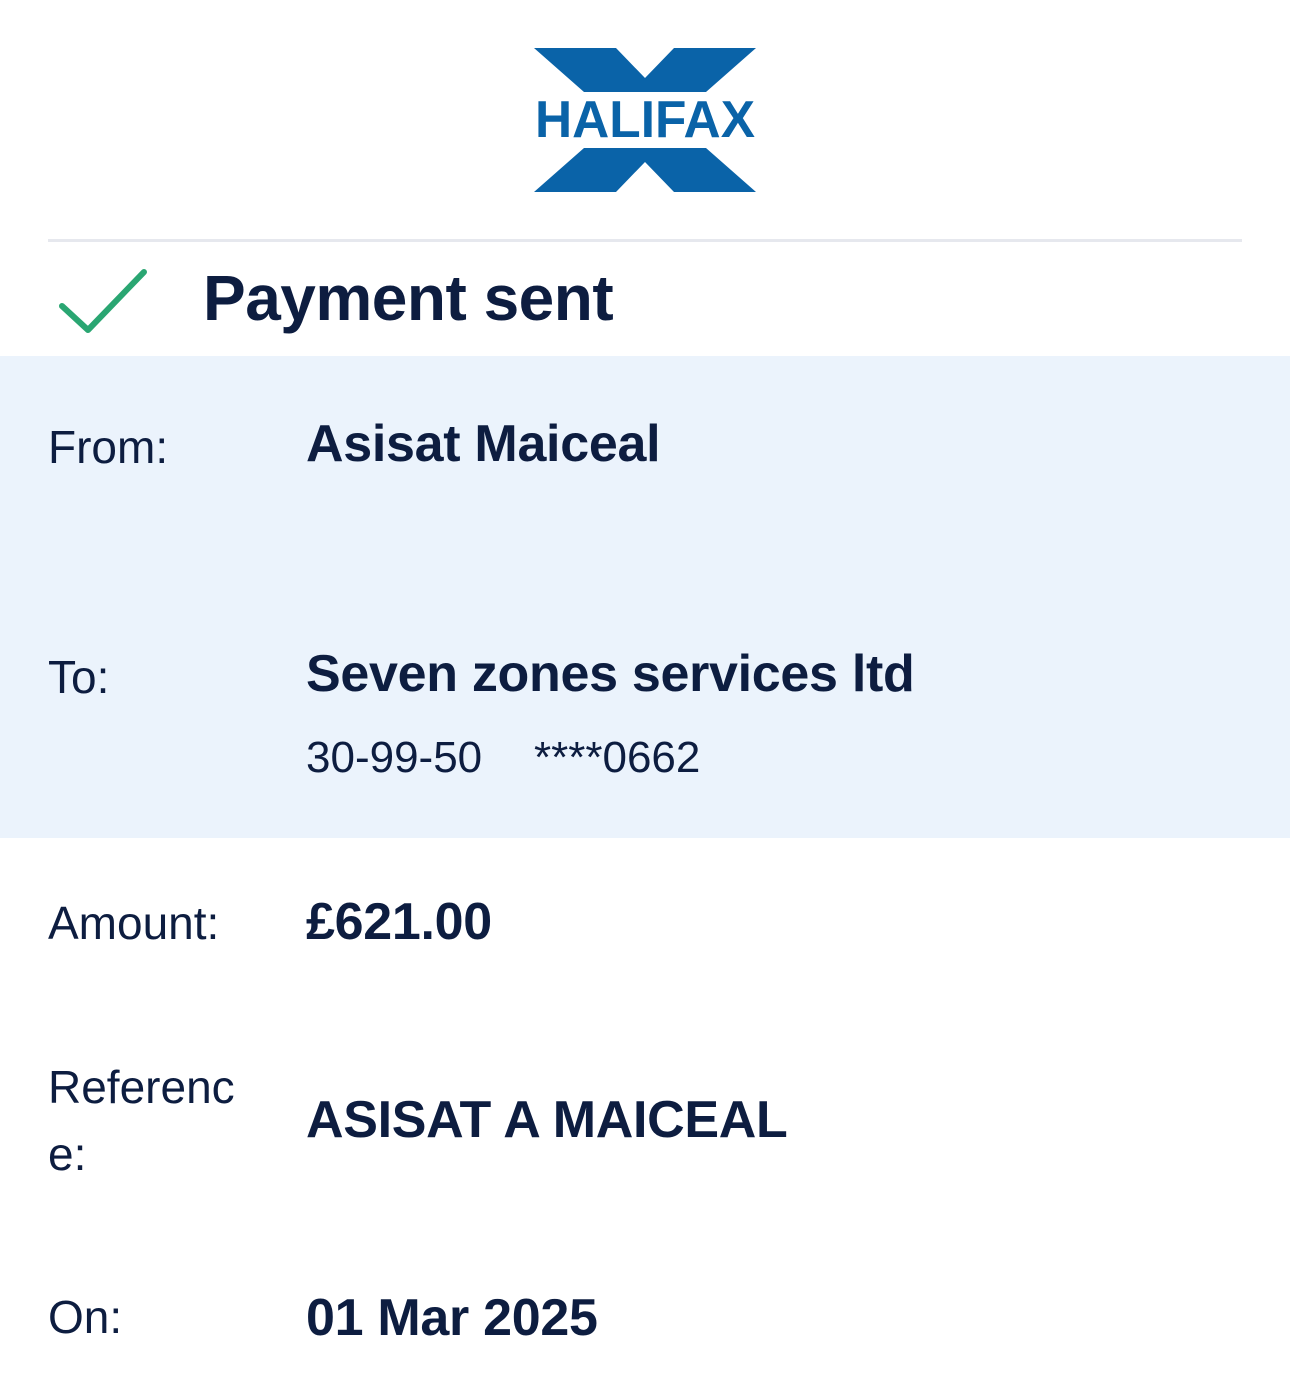  What do you see at coordinates (79, 677) in the screenshot?
I see `to-label: To:` at bounding box center [79, 677].